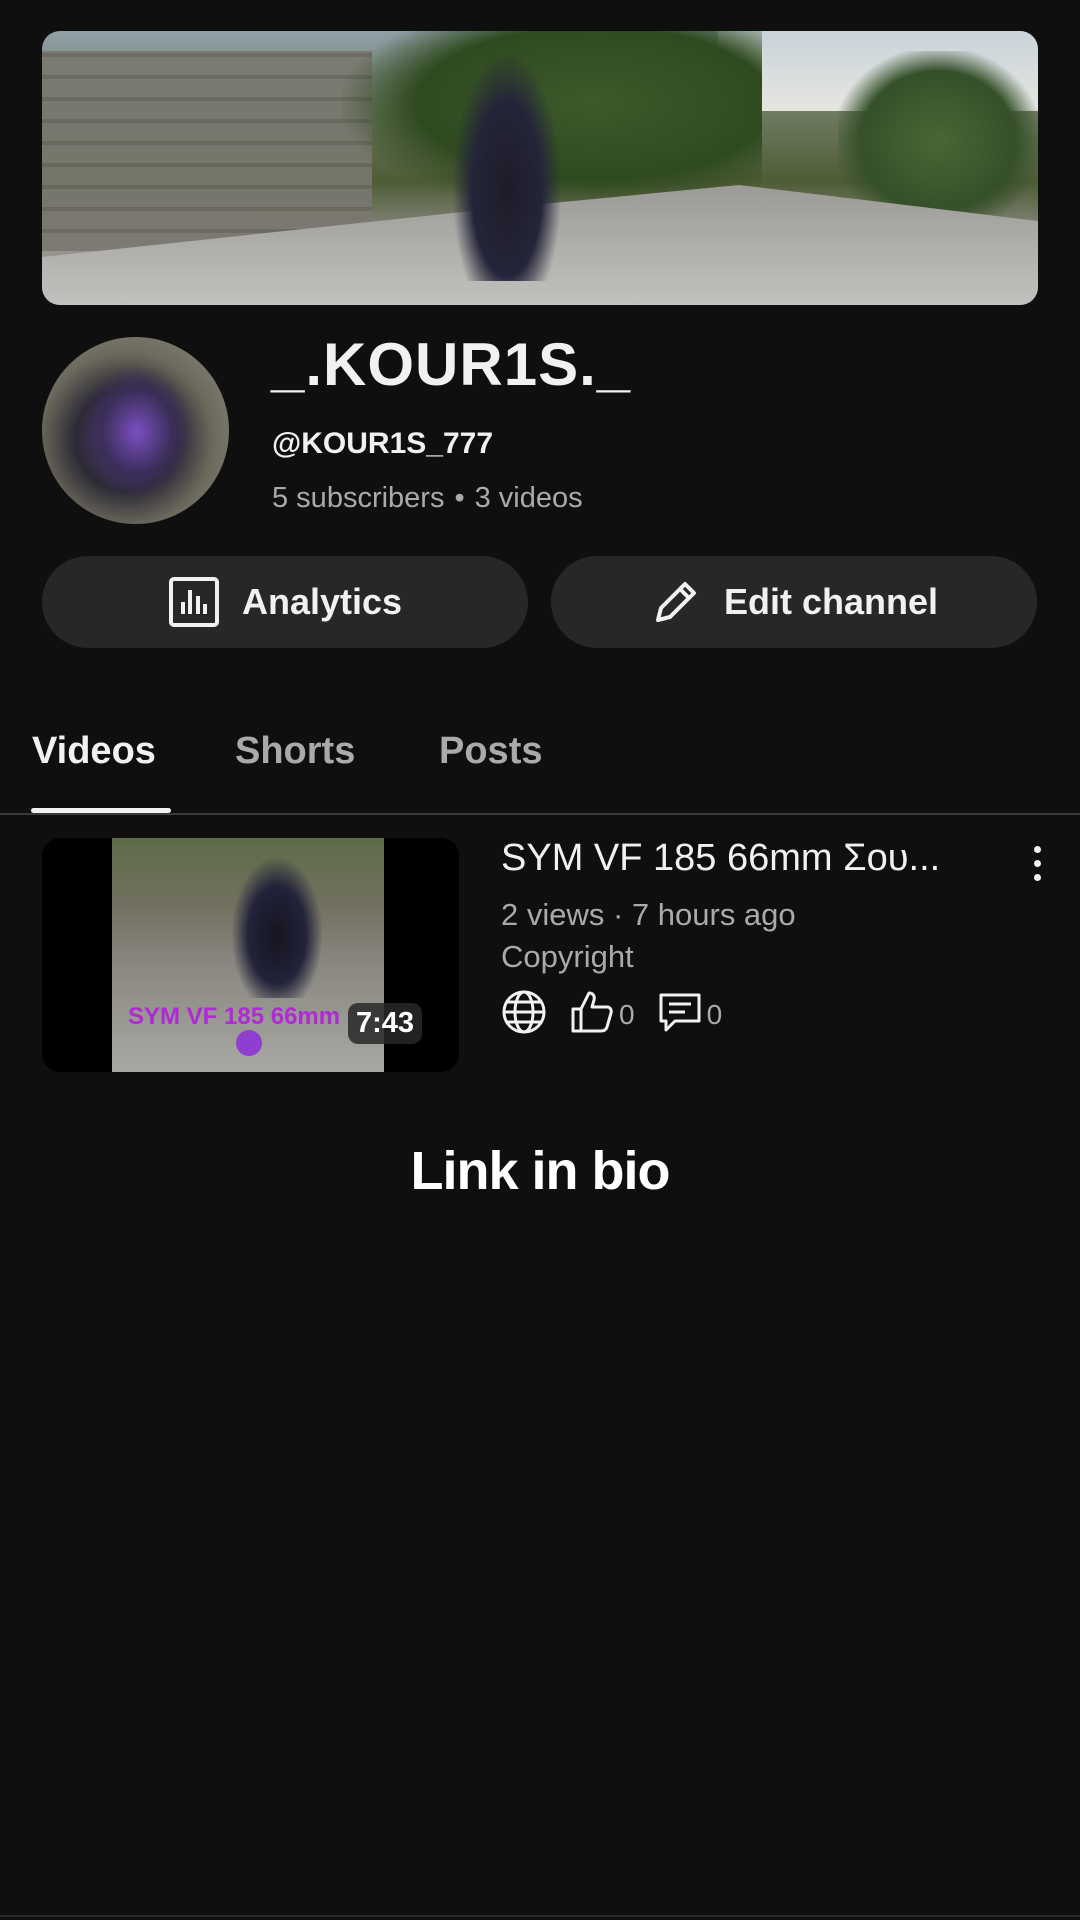 Image resolution: width=1080 pixels, height=1920 pixels. I want to click on tabs-divider, so click(540, 814).